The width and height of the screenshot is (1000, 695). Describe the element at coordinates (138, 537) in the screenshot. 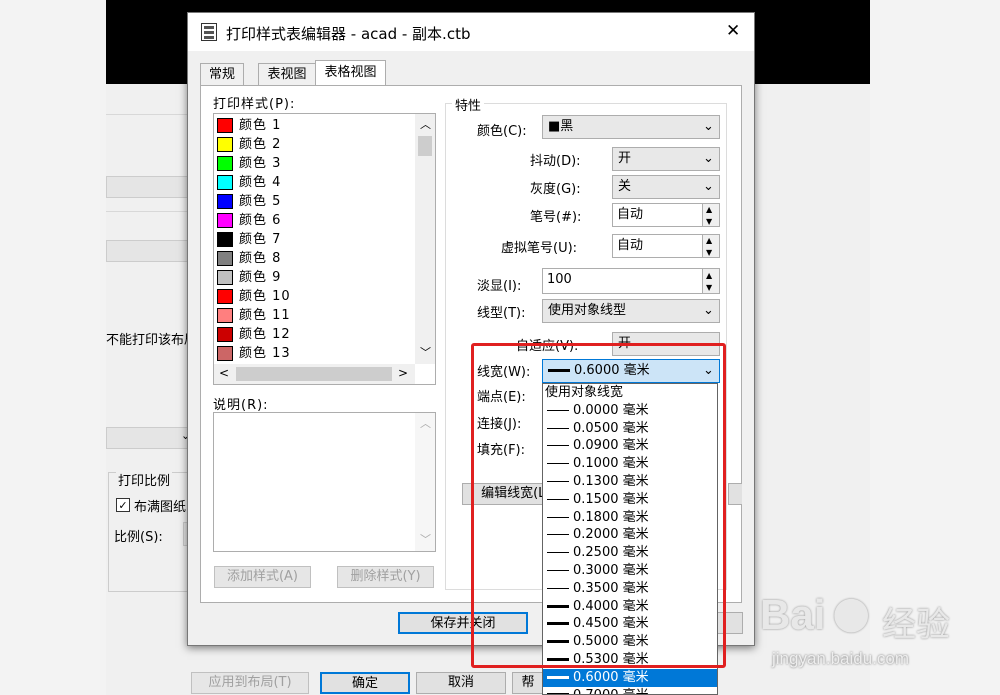

I see `scale-label: 比例(S):` at that location.